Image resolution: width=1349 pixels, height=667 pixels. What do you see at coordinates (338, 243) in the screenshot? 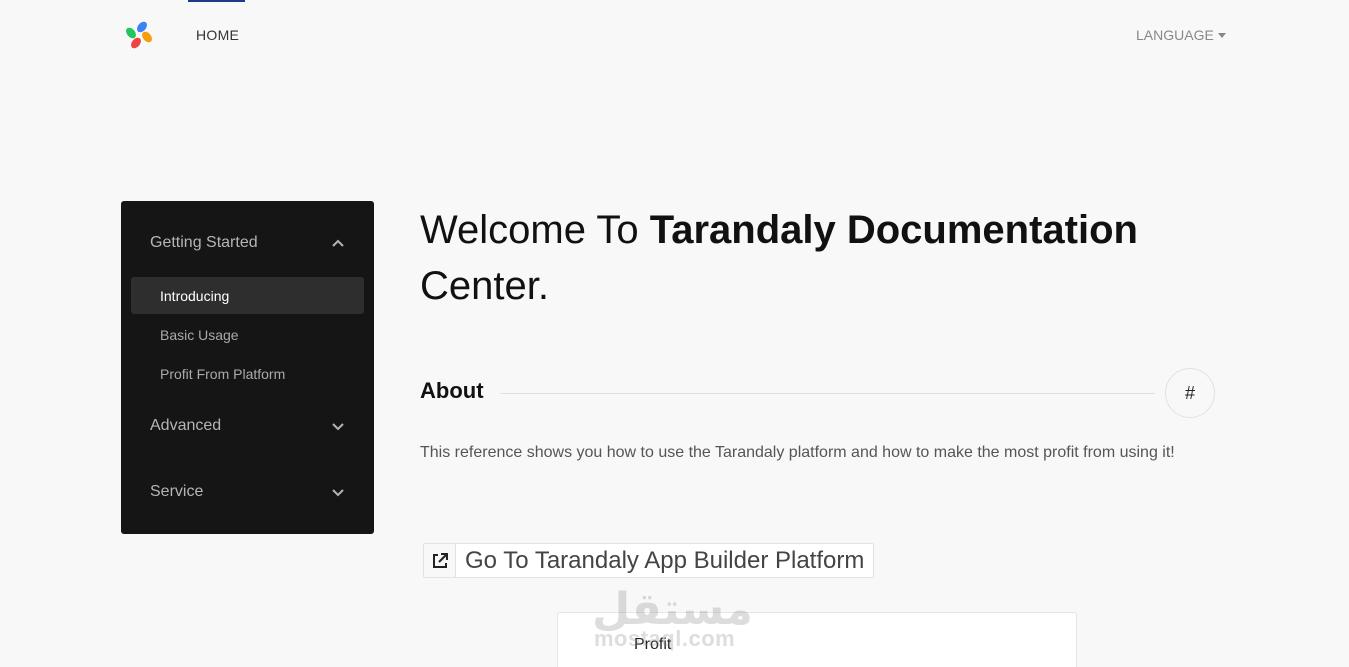
I see `chevron-up-icon` at bounding box center [338, 243].